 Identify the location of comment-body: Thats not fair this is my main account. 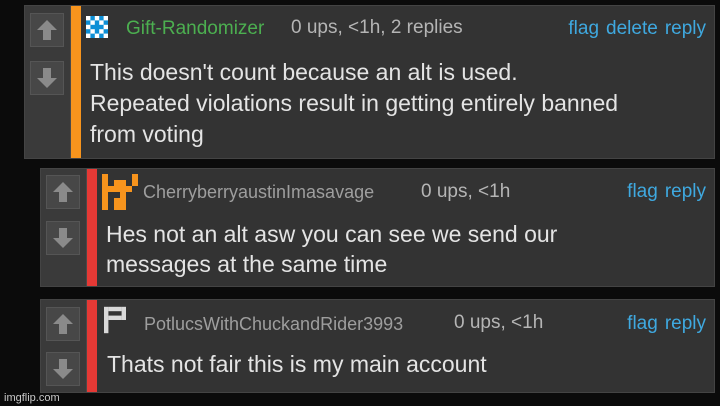
(297, 364).